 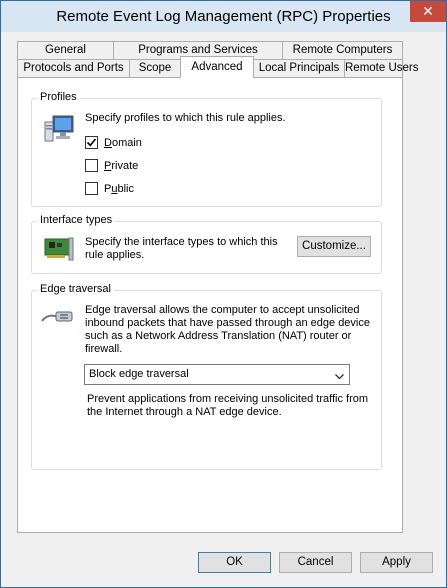 What do you see at coordinates (59, 128) in the screenshot?
I see `computer-icon` at bounding box center [59, 128].